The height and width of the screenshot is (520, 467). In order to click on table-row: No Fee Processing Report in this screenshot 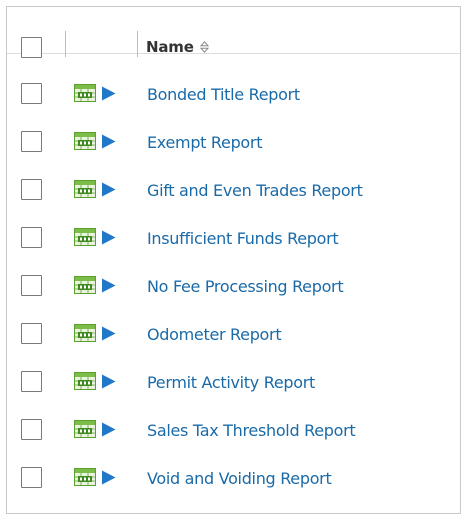, I will do `click(233, 286)`.